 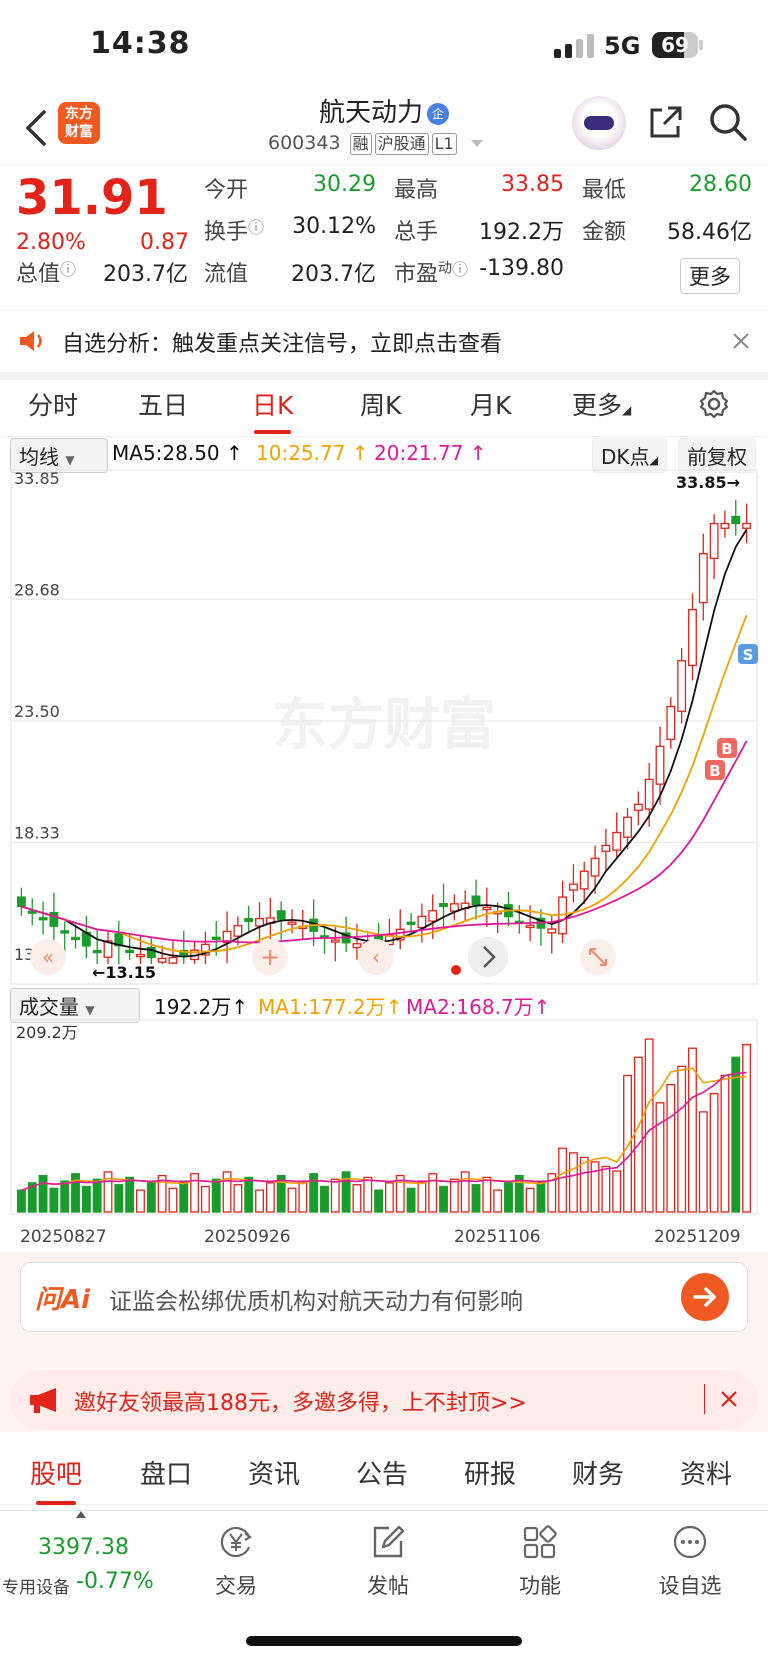 I want to click on post-button: 发帖, so click(x=388, y=1561).